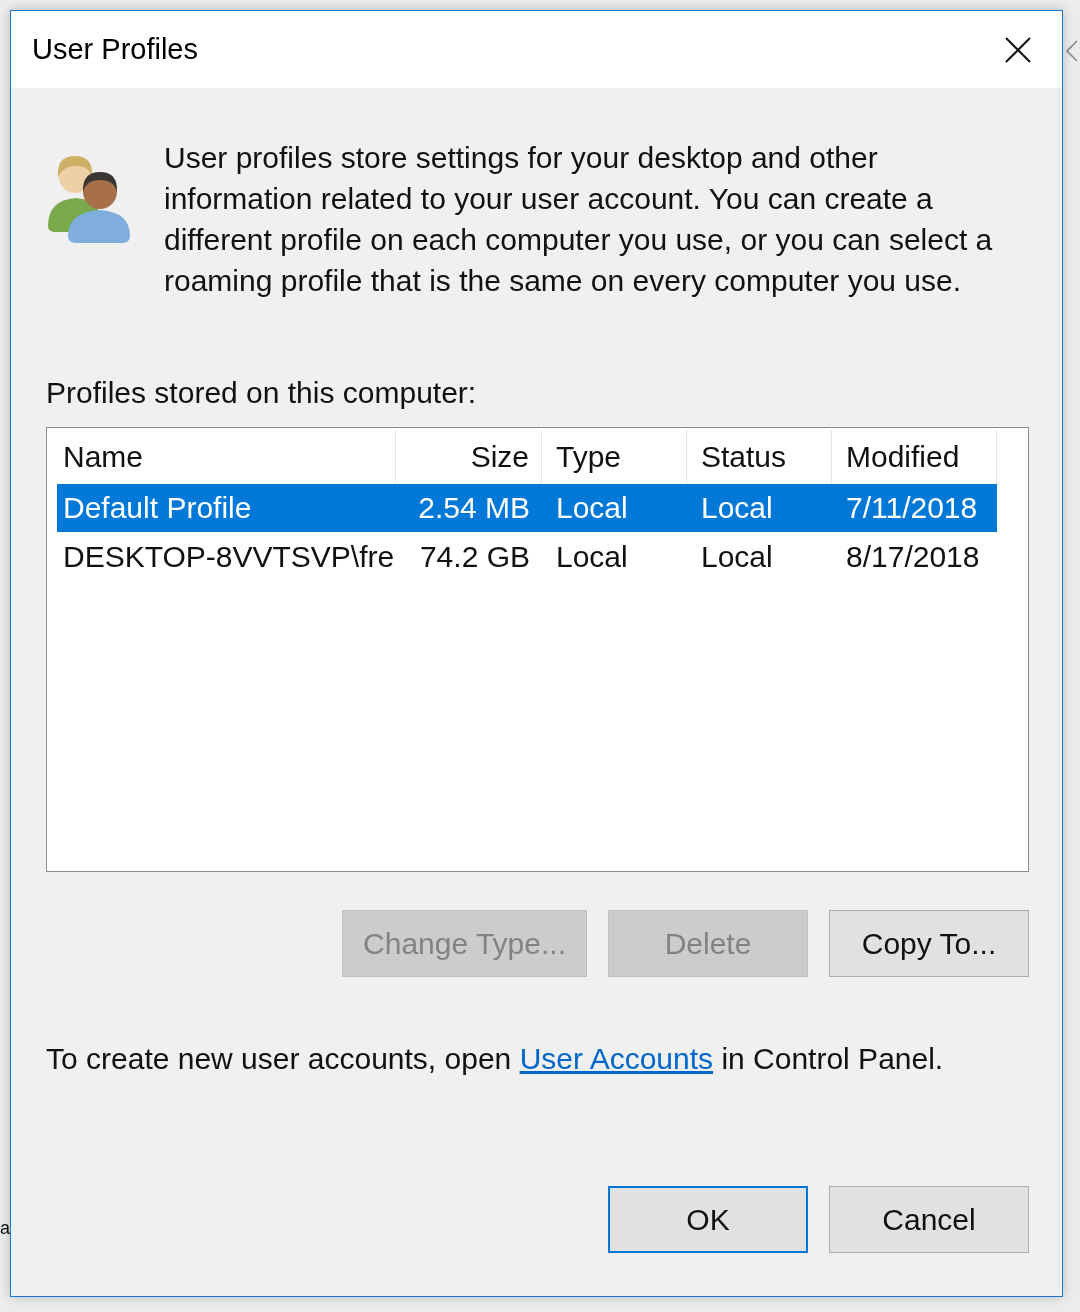 Image resolution: width=1080 pixels, height=1312 pixels. I want to click on table-row: DESKTOP-8VVTSVP\fre 74.2 GB Local Local 8/17/2018, so click(527, 557).